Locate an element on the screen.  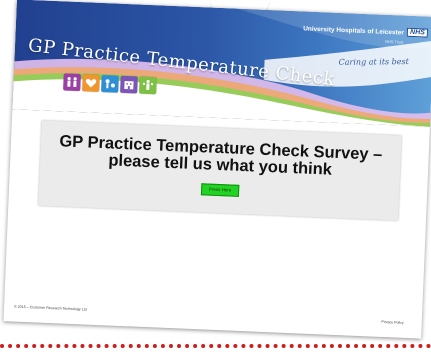
nhs-logo: NHS is located at coordinates (417, 32).